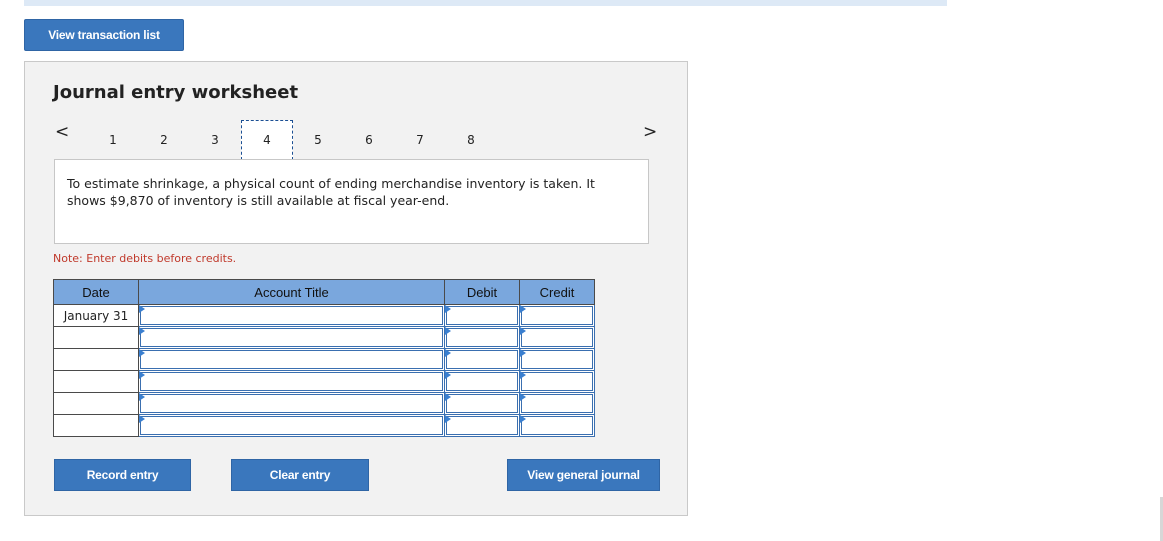 The width and height of the screenshot is (1163, 541). Describe the element at coordinates (291, 292) in the screenshot. I see `account-title-header: Account Title` at that location.